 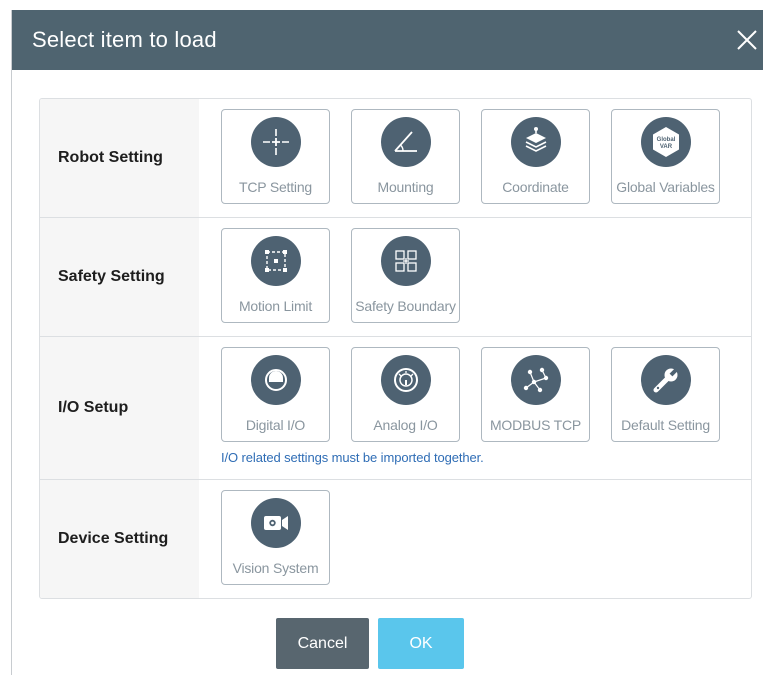 I want to click on tile-vision-system: Vision System, so click(x=275, y=537).